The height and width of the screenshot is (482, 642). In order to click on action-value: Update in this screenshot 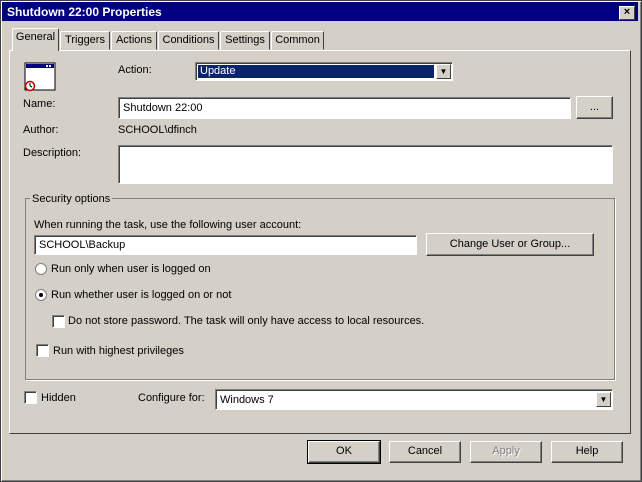, I will do `click(218, 71)`.